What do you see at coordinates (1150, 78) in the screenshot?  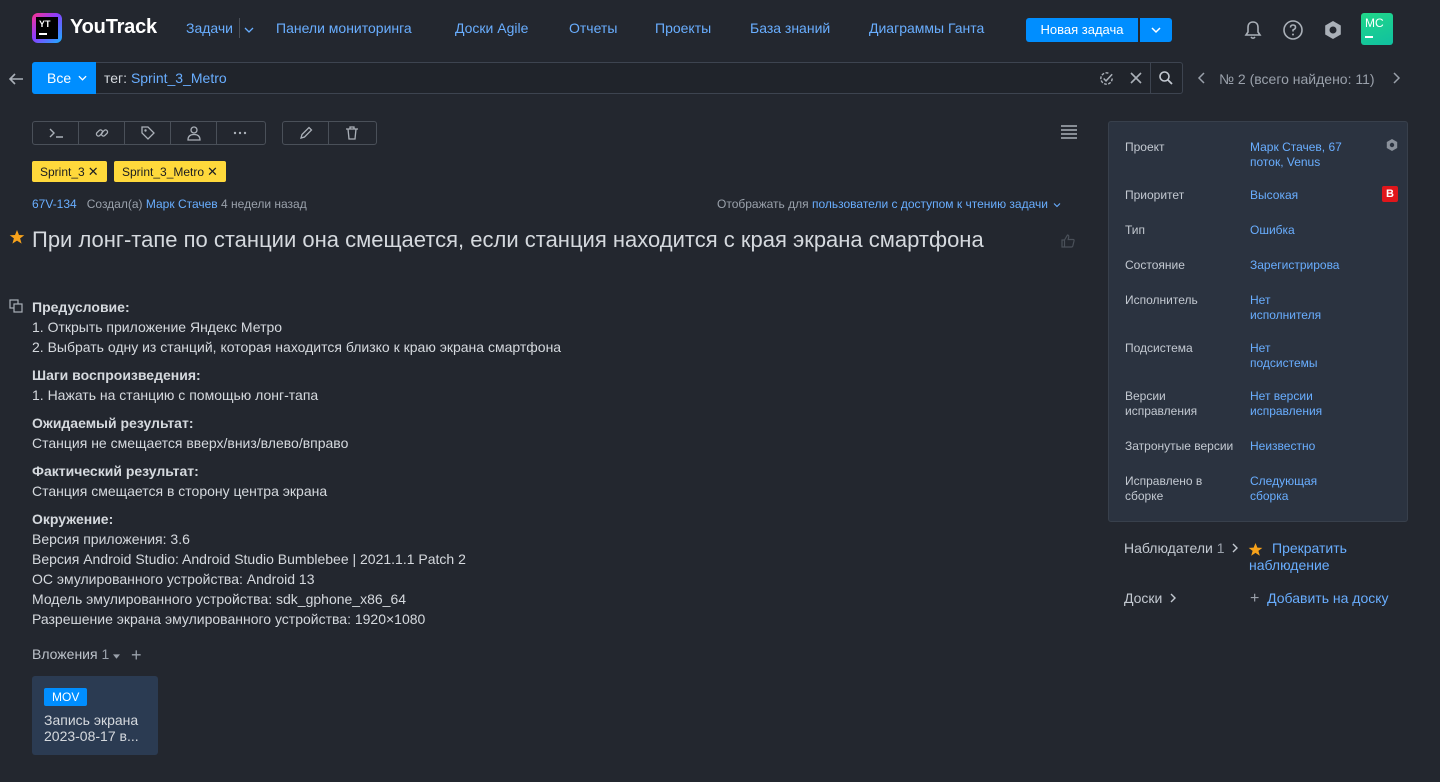 I see `search-divider` at bounding box center [1150, 78].